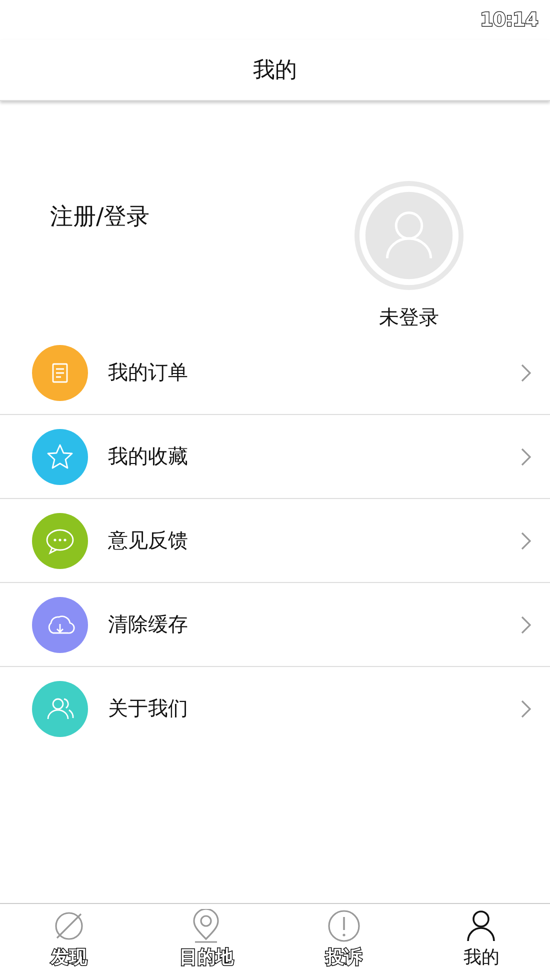  Describe the element at coordinates (343, 926) in the screenshot. I see `alert-icon` at that location.